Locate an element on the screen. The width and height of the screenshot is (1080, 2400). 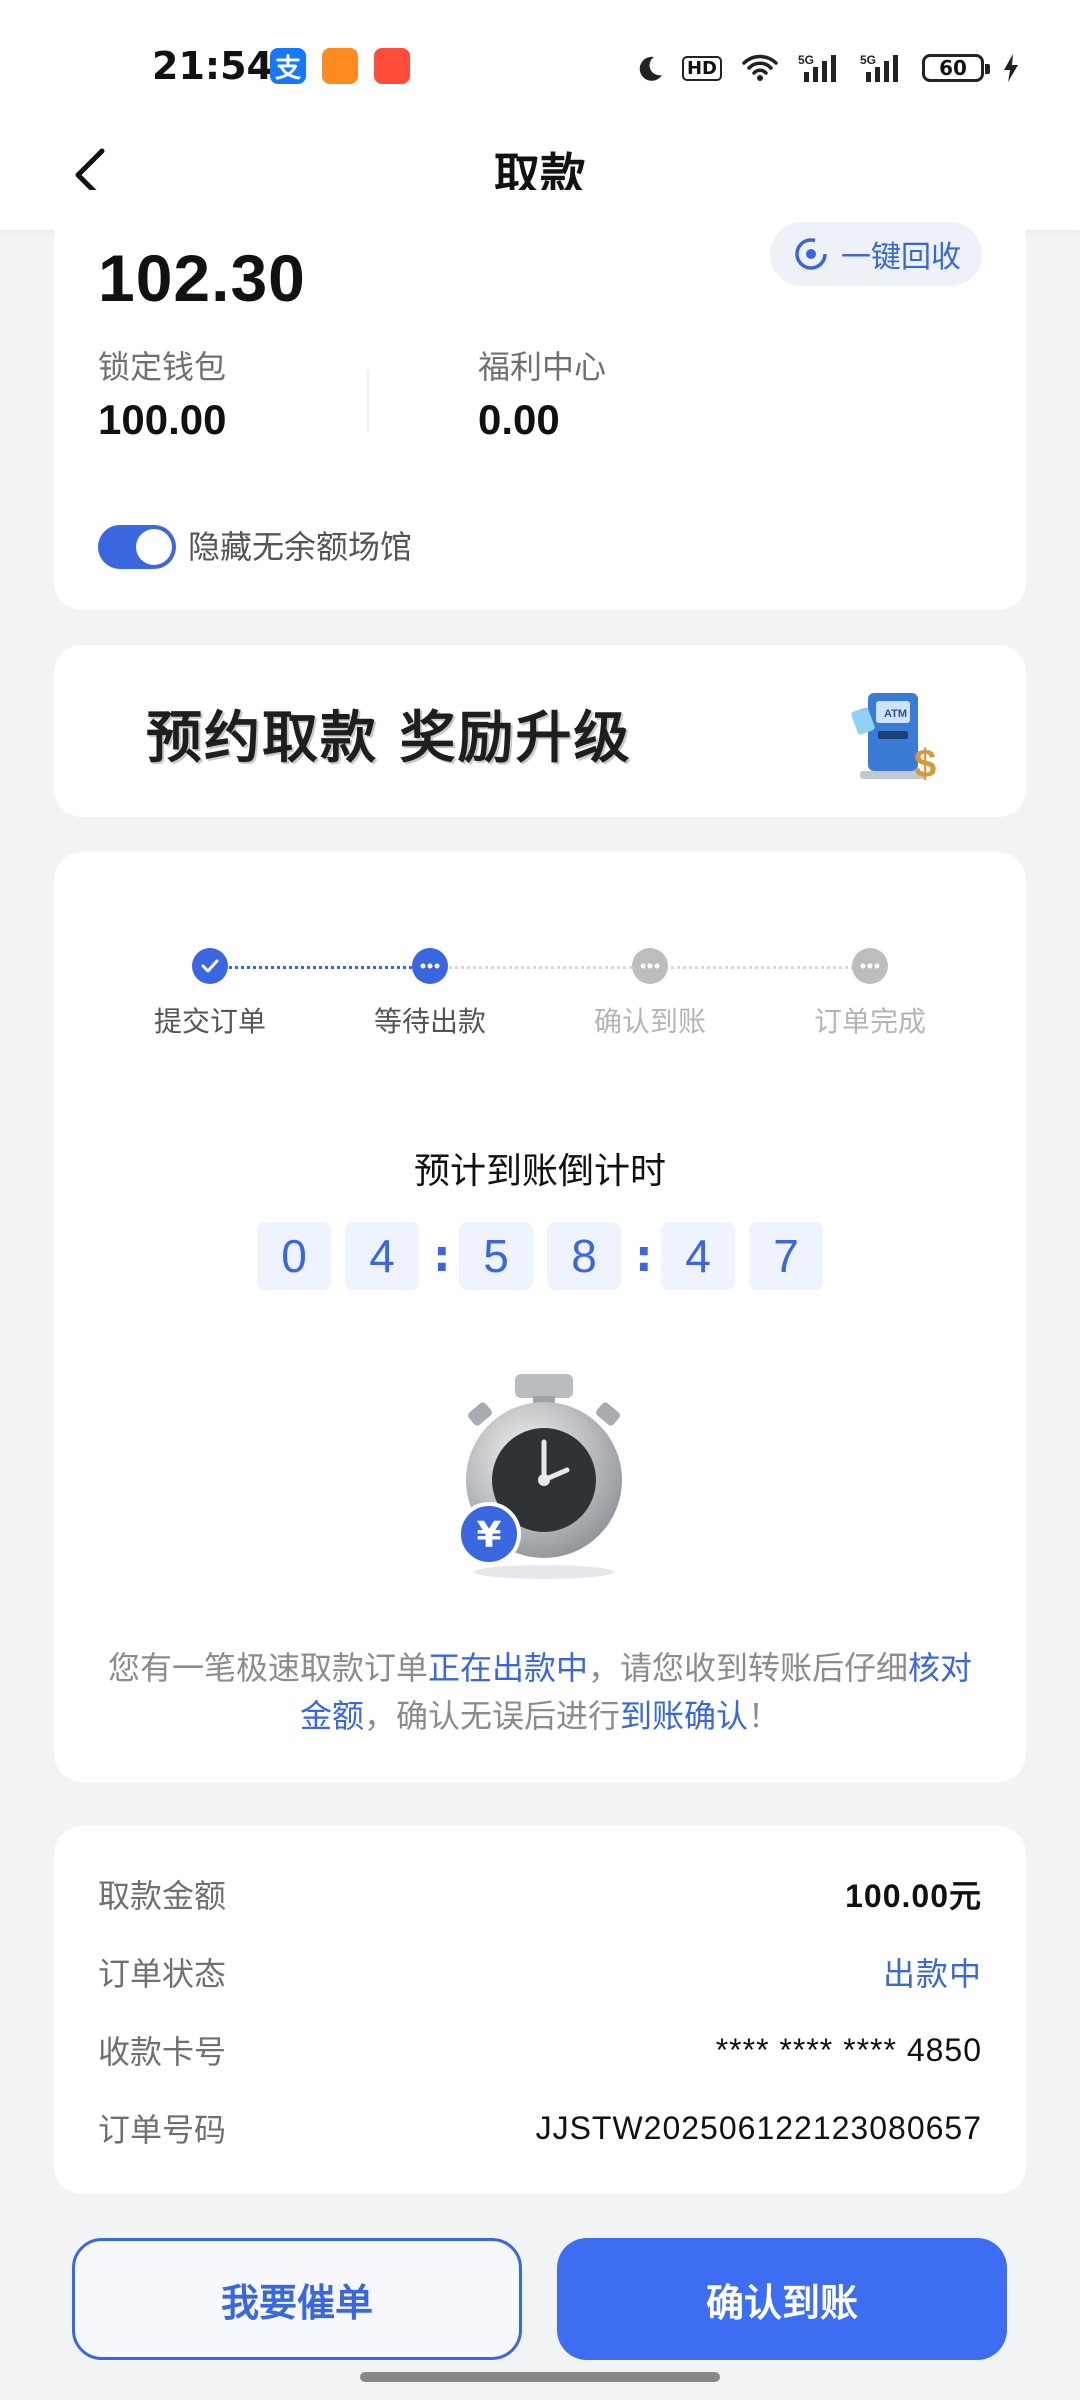
message-text: ！ is located at coordinates (764, 1716).